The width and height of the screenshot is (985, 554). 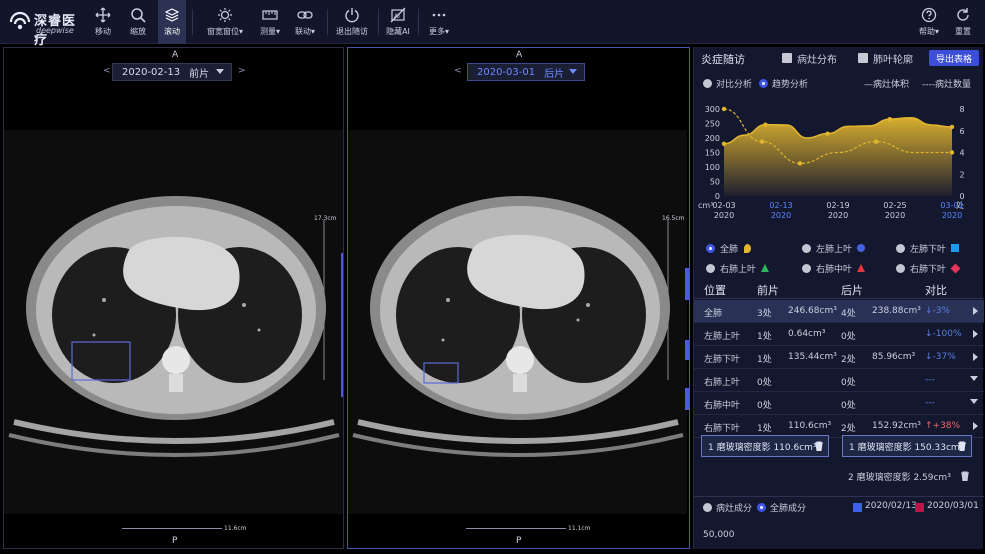 What do you see at coordinates (103, 22) in the screenshot?
I see `move-tool-button: 移动` at bounding box center [103, 22].